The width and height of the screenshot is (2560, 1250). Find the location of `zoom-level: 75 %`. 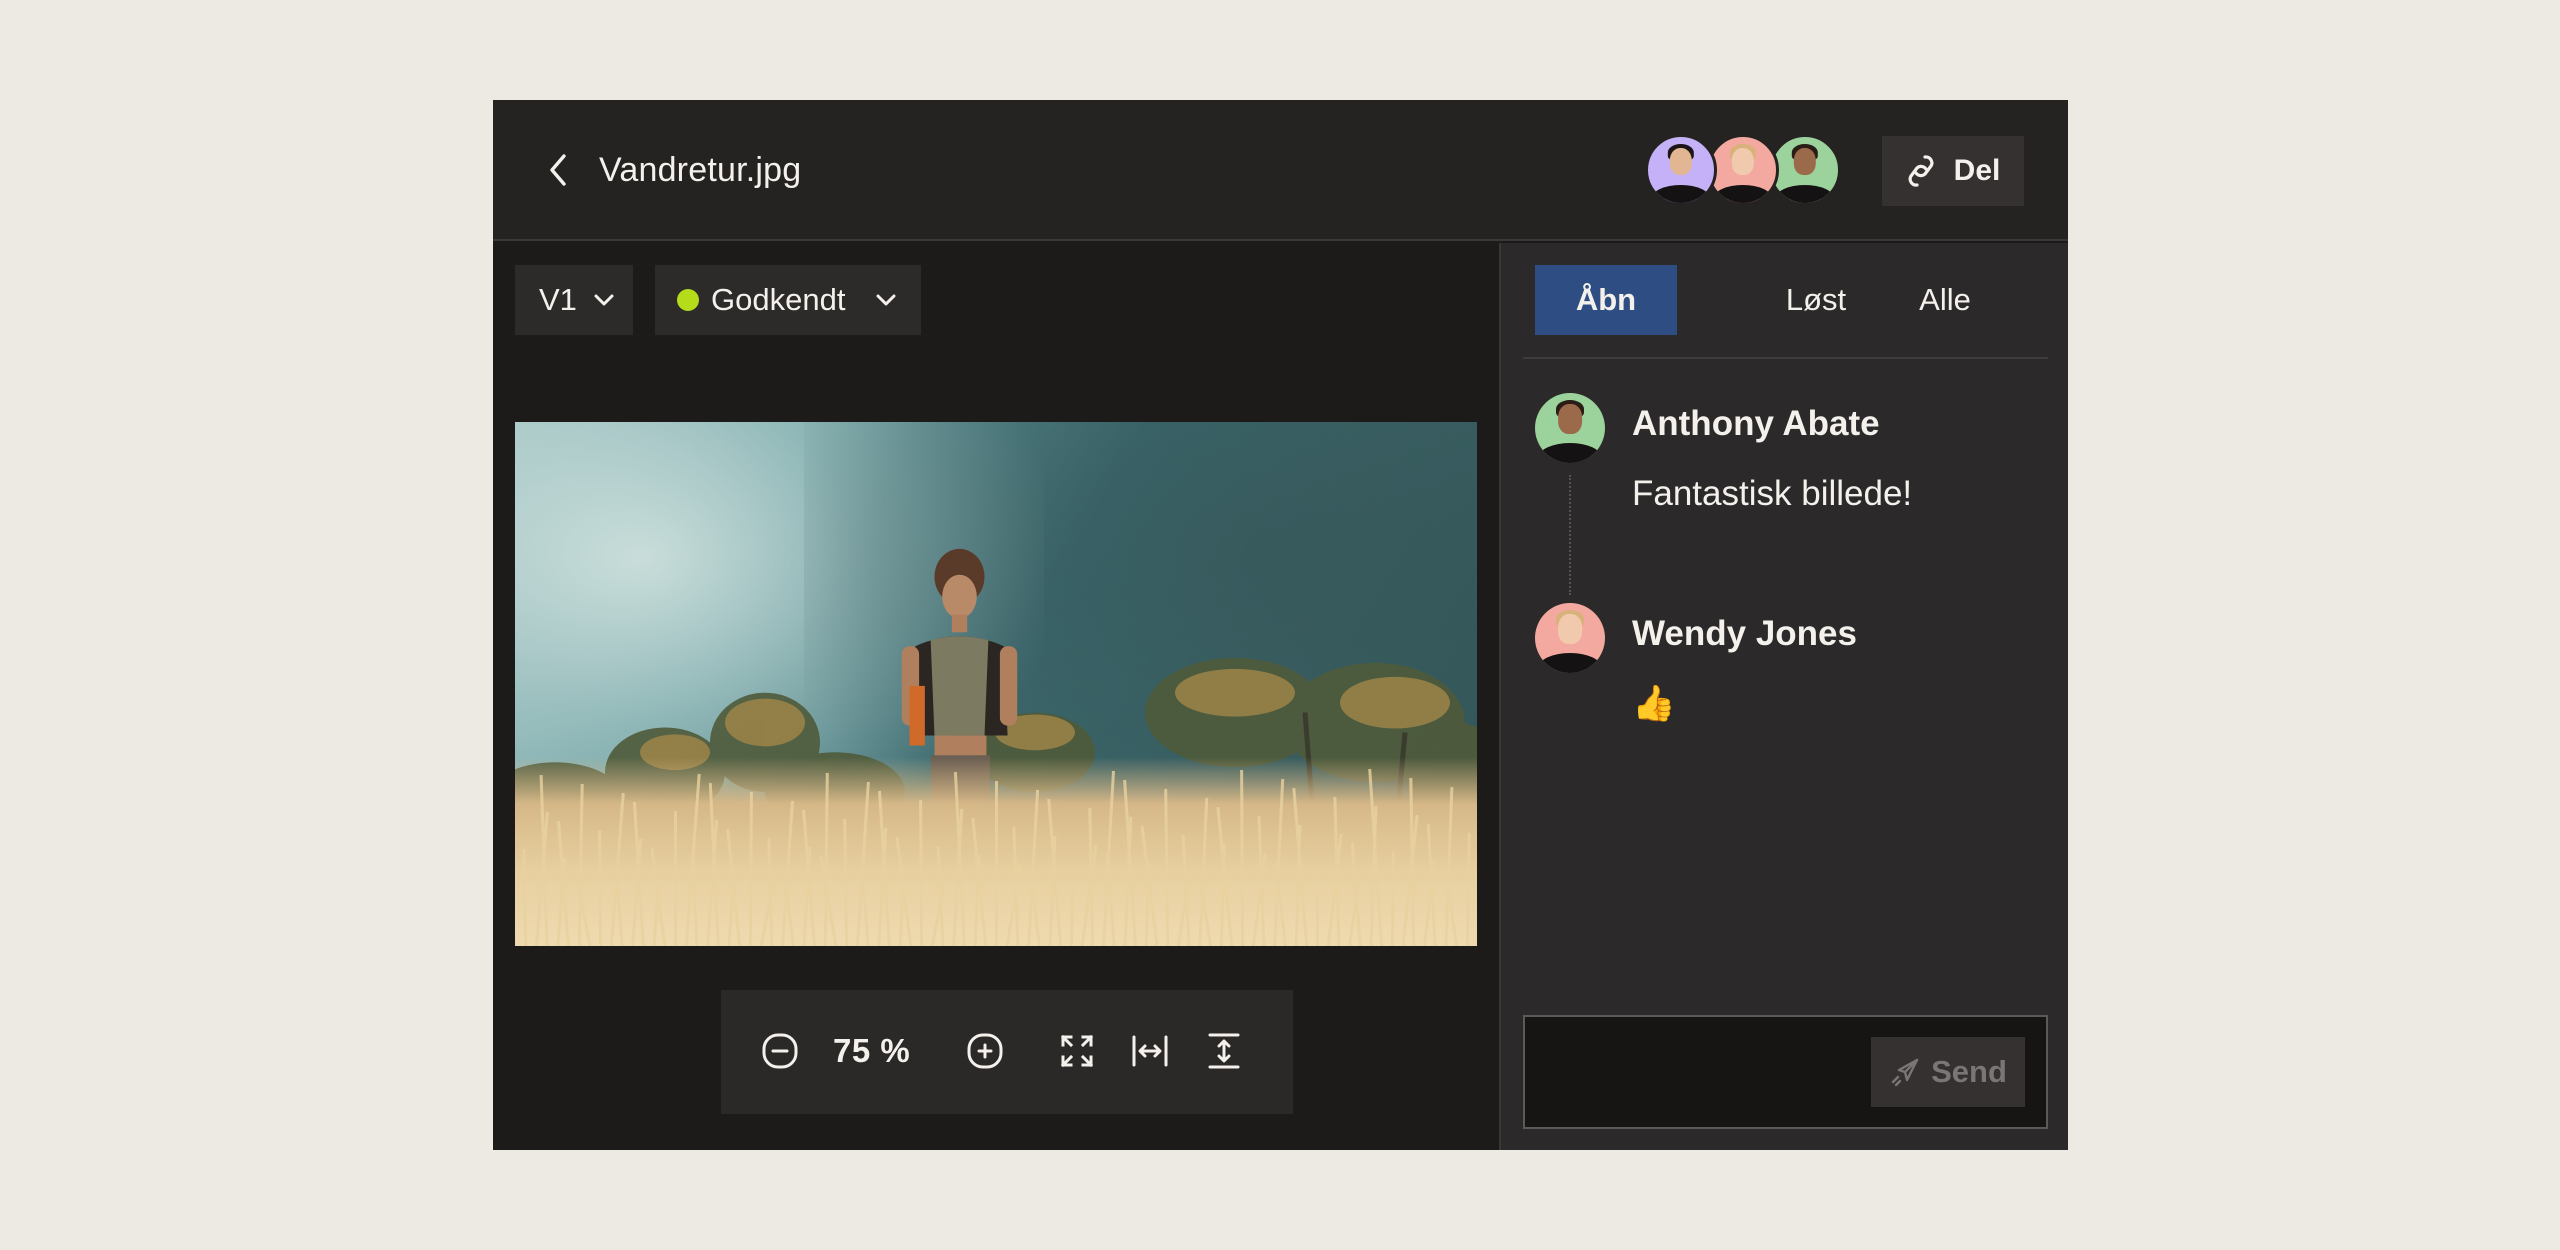

zoom-level: 75 % is located at coordinates (872, 1050).